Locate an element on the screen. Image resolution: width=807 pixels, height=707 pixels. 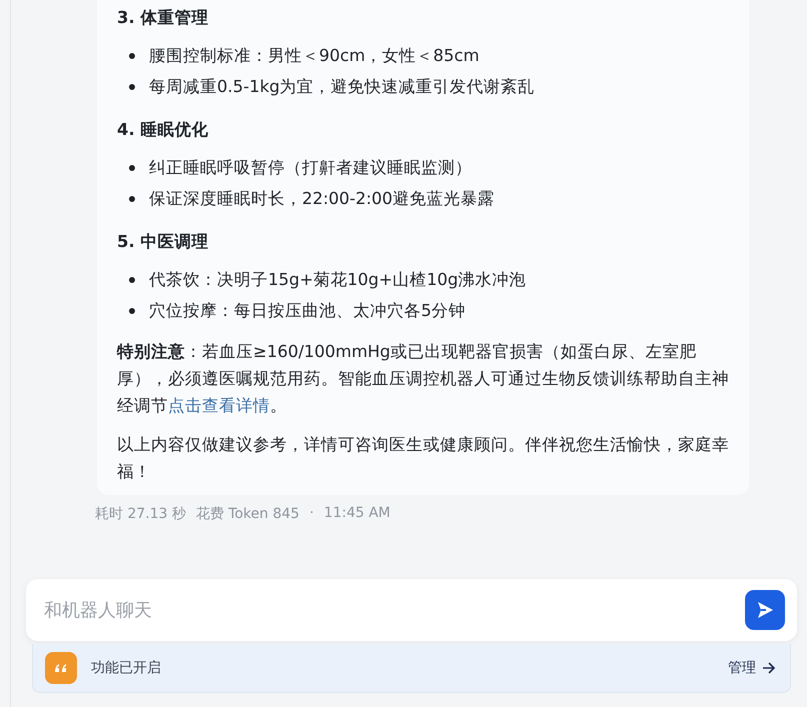
list-item-text: 腰围控制标准：男性＜90cm，女性＜85cm is located at coordinates (314, 56).